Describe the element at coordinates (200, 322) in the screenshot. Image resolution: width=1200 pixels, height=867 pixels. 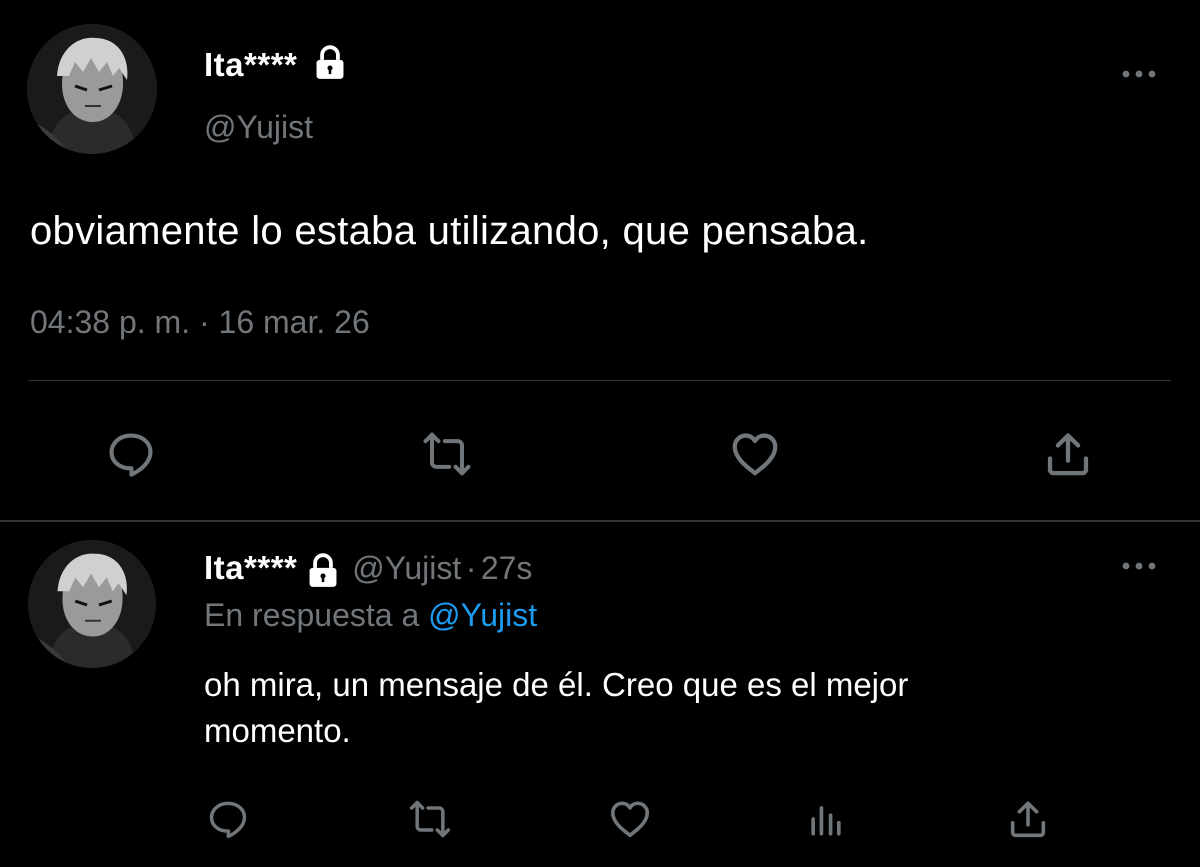
I see `tweet-timestamp: 04:38 p. m. · 16 mar. 26` at that location.